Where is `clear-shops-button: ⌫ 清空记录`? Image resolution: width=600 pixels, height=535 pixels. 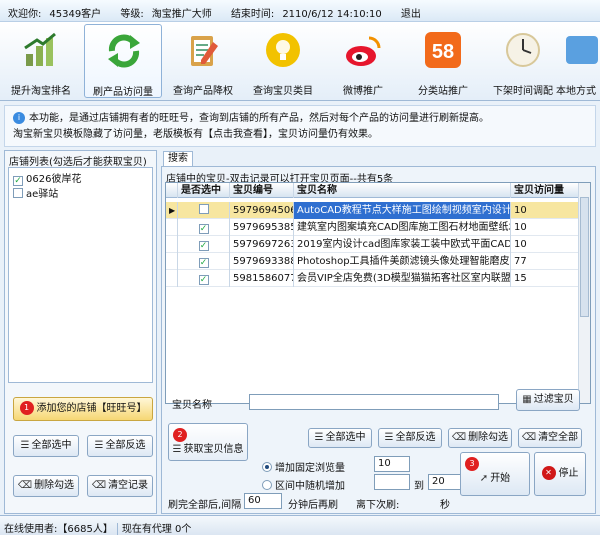
clear-shops-button: ⌫ 清空记录 is located at coordinates (120, 486).